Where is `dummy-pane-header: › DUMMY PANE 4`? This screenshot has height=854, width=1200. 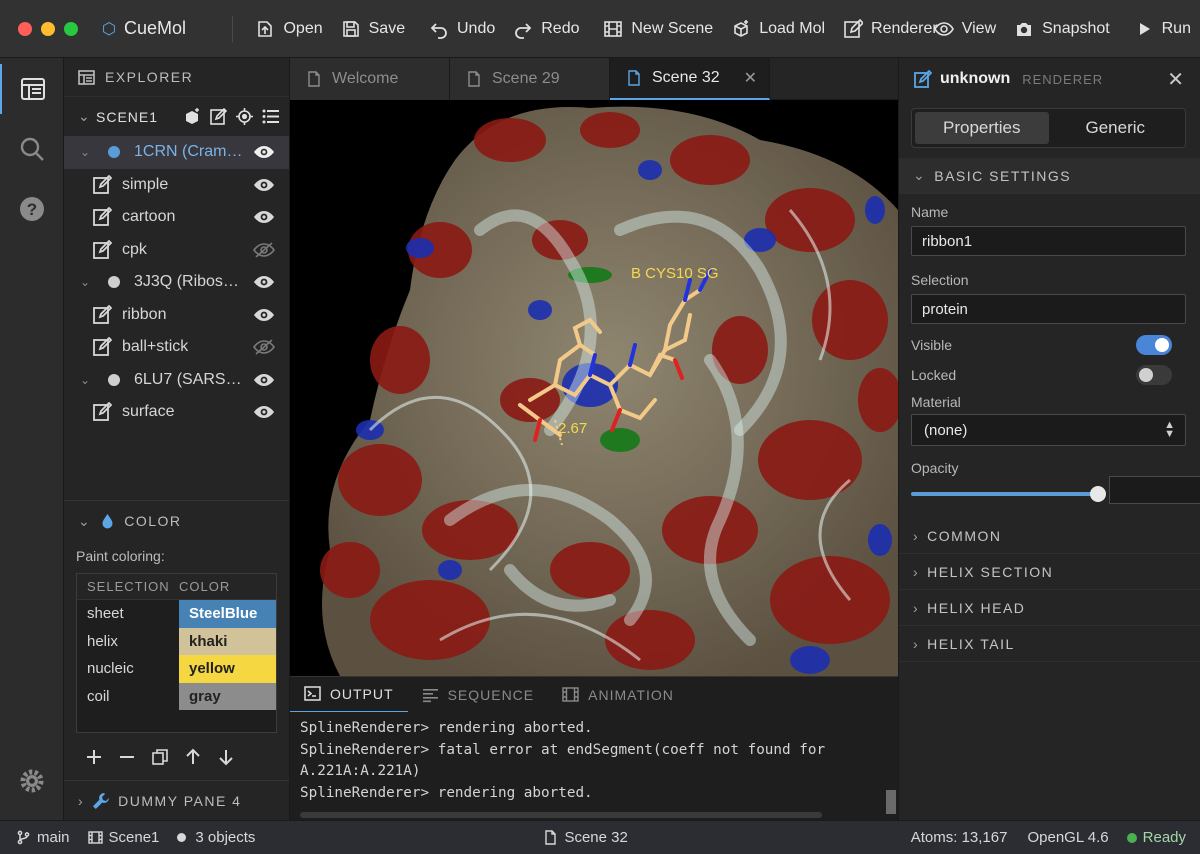
dummy-pane-header: › DUMMY PANE 4 is located at coordinates (176, 800).